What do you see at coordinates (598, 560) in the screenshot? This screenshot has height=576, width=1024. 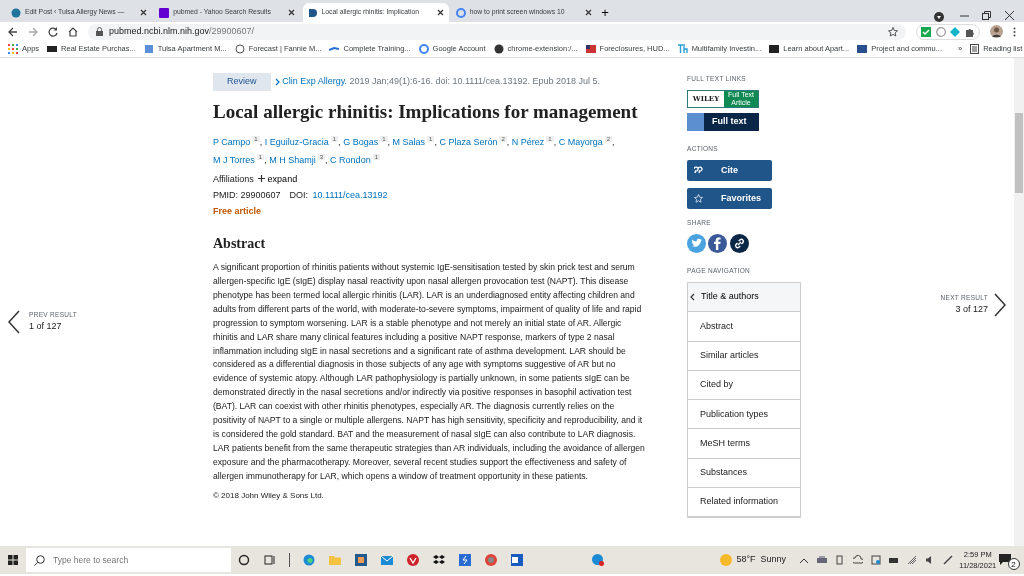 I see `help-icon` at bounding box center [598, 560].